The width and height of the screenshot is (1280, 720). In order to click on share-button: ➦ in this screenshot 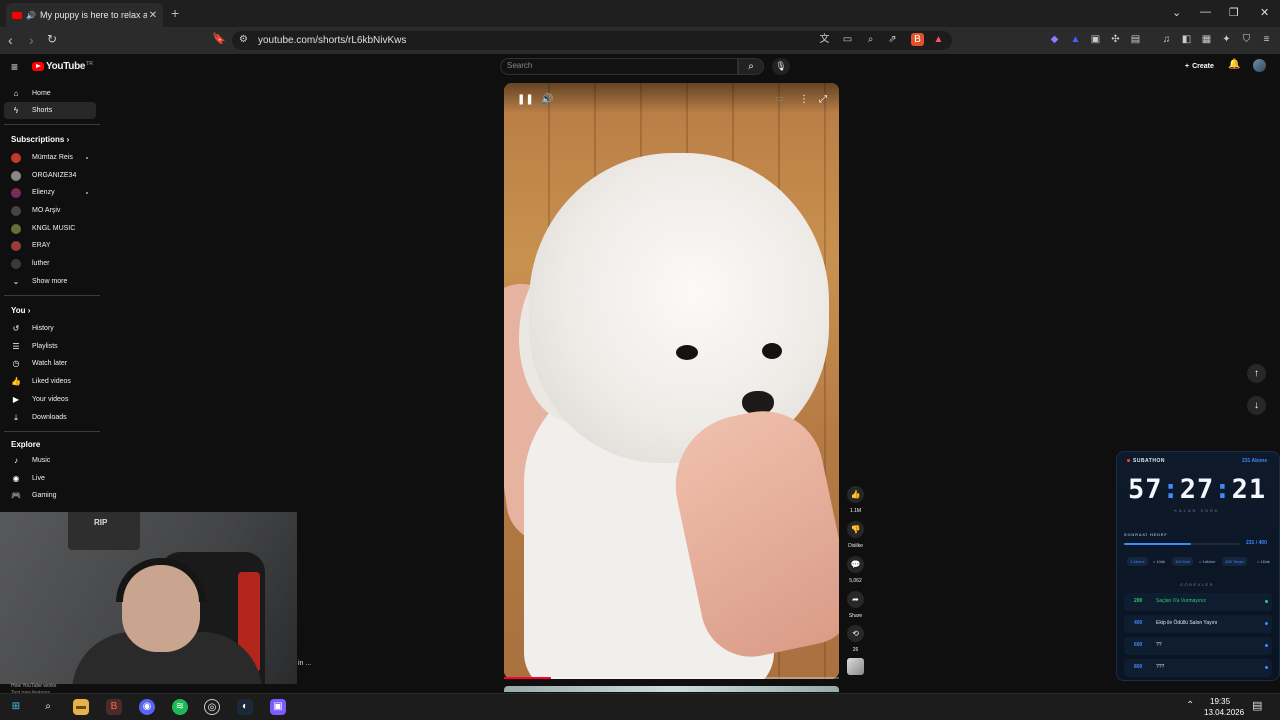, I will do `click(855, 599)`.